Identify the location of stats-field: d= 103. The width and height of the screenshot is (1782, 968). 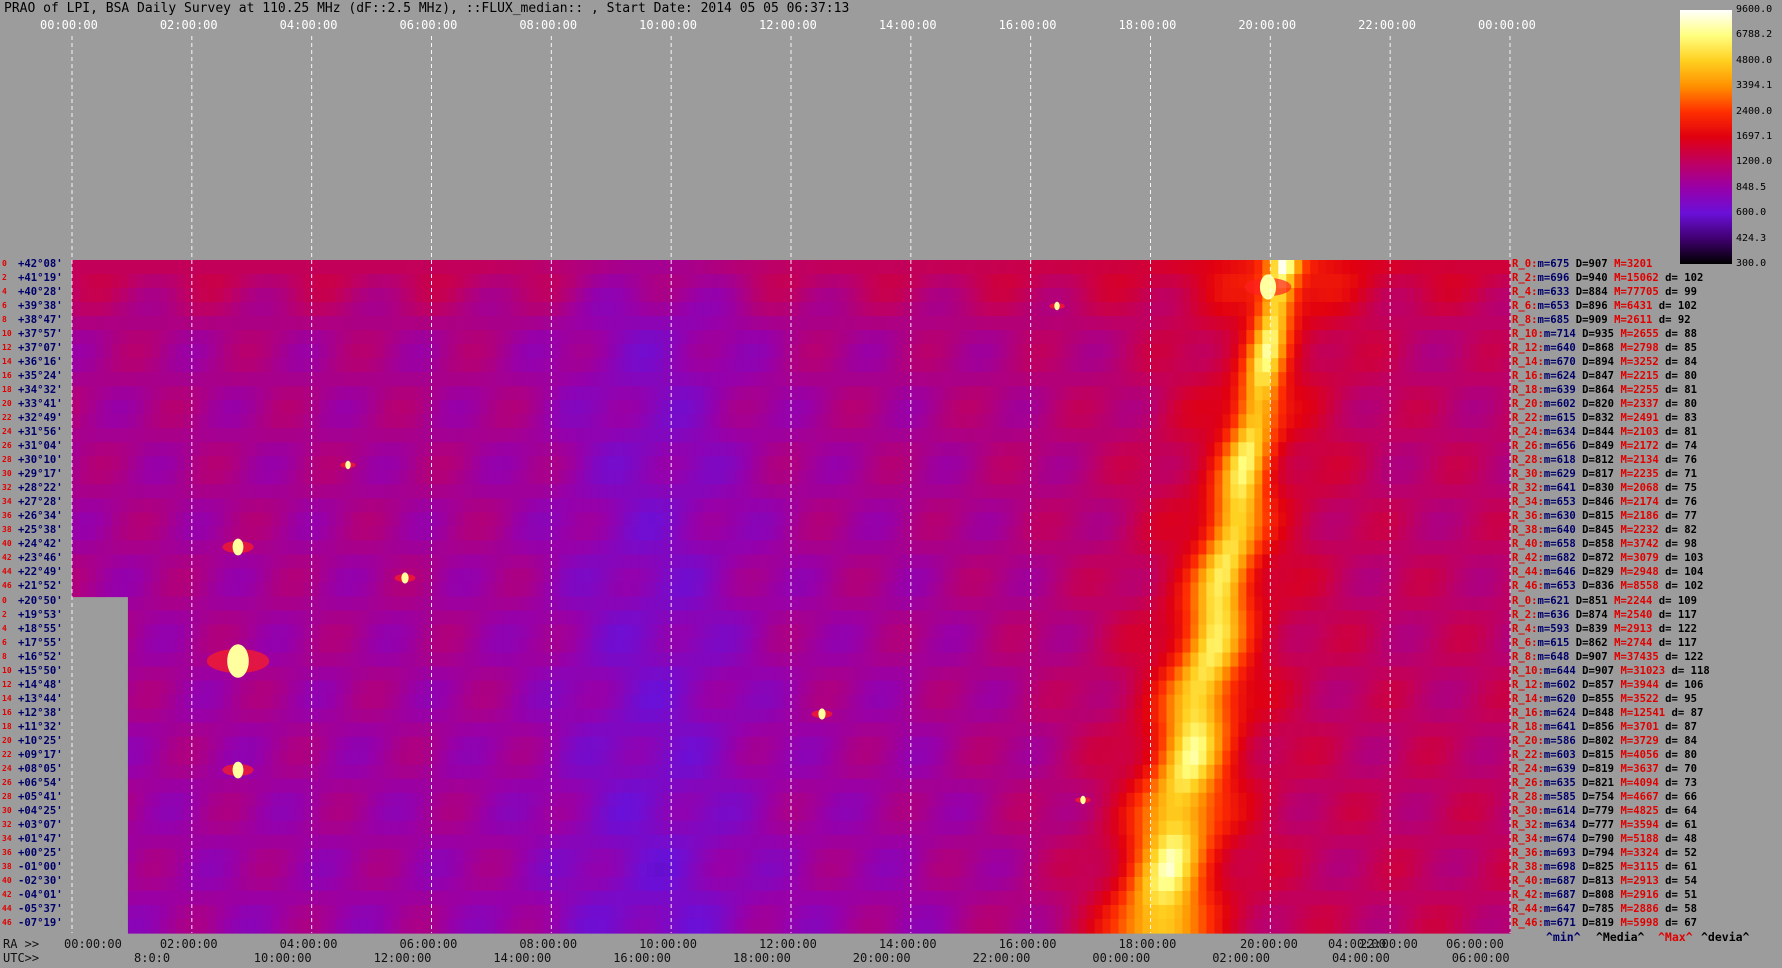
(1684, 558).